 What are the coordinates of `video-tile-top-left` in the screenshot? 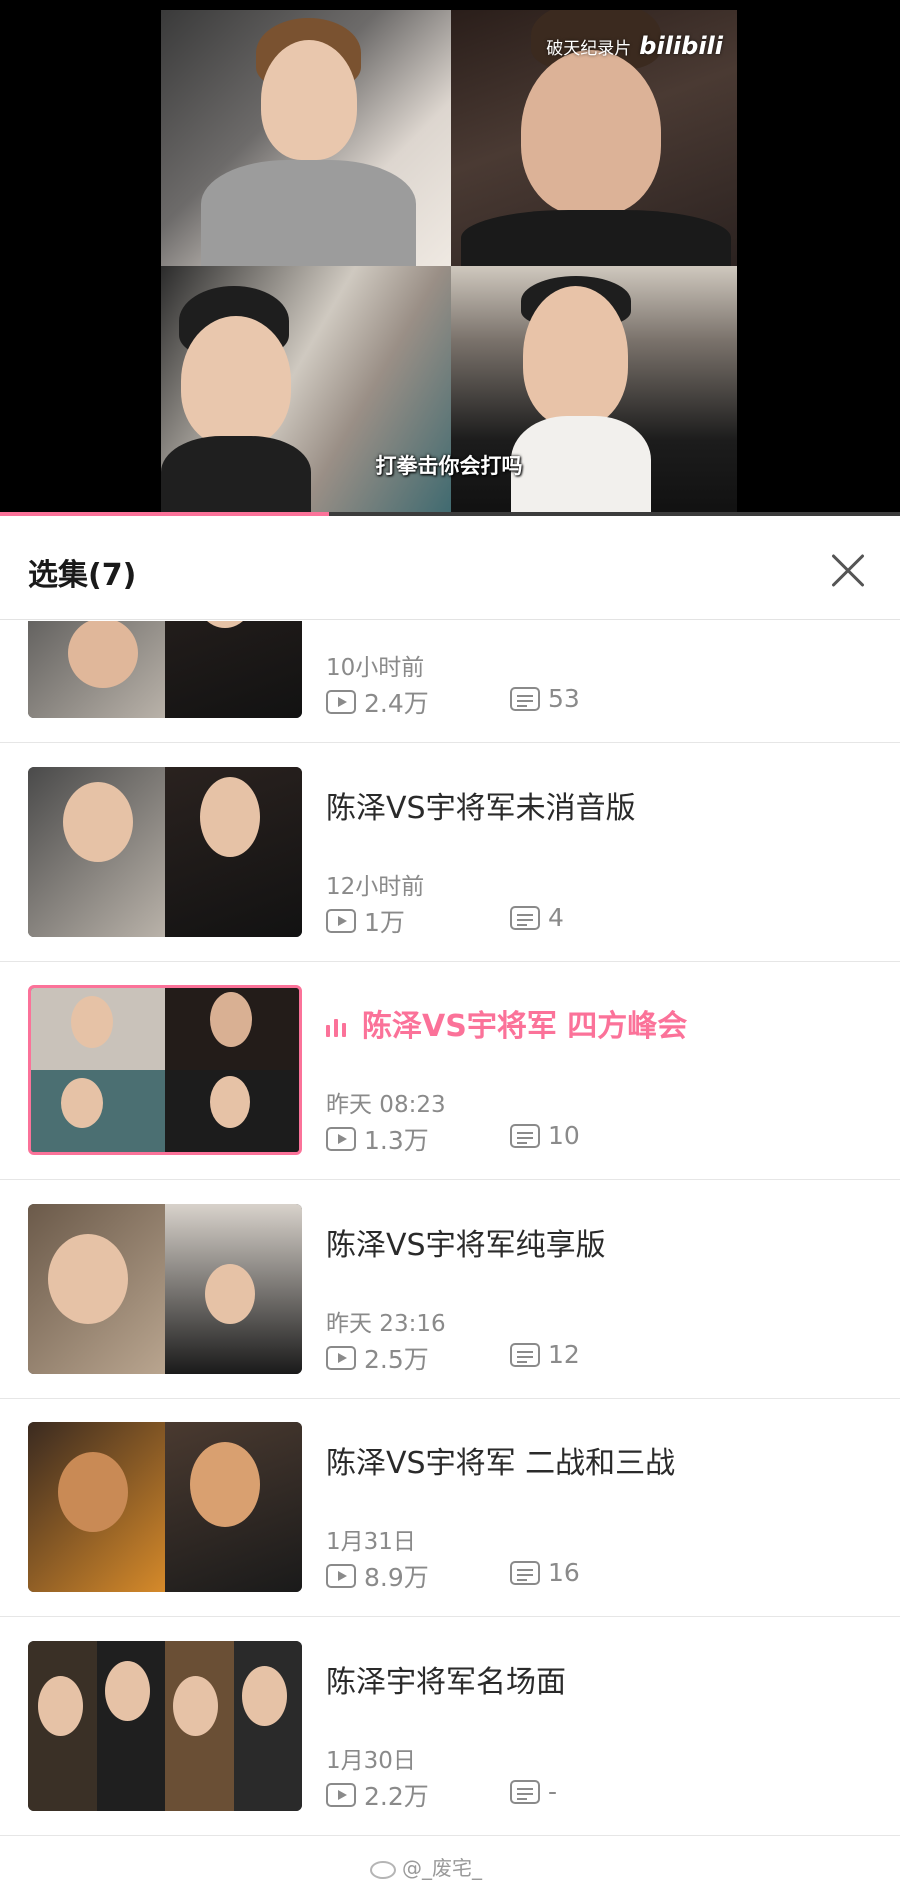 It's located at (306, 138).